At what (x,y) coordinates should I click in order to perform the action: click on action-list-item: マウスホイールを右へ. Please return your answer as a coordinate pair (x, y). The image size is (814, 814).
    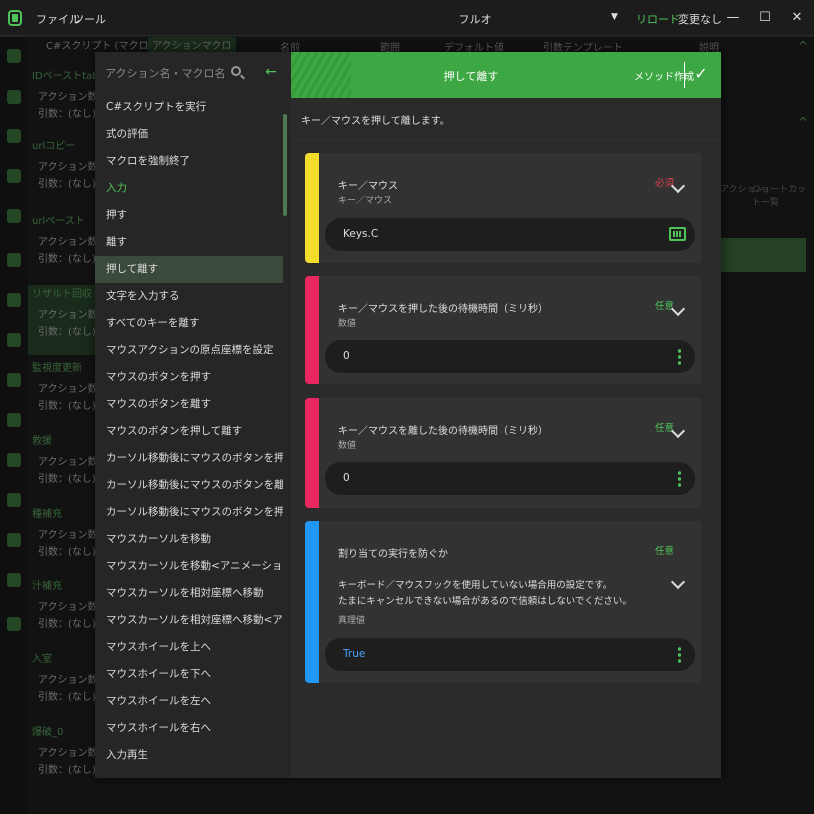
    Looking at the image, I should click on (189, 728).